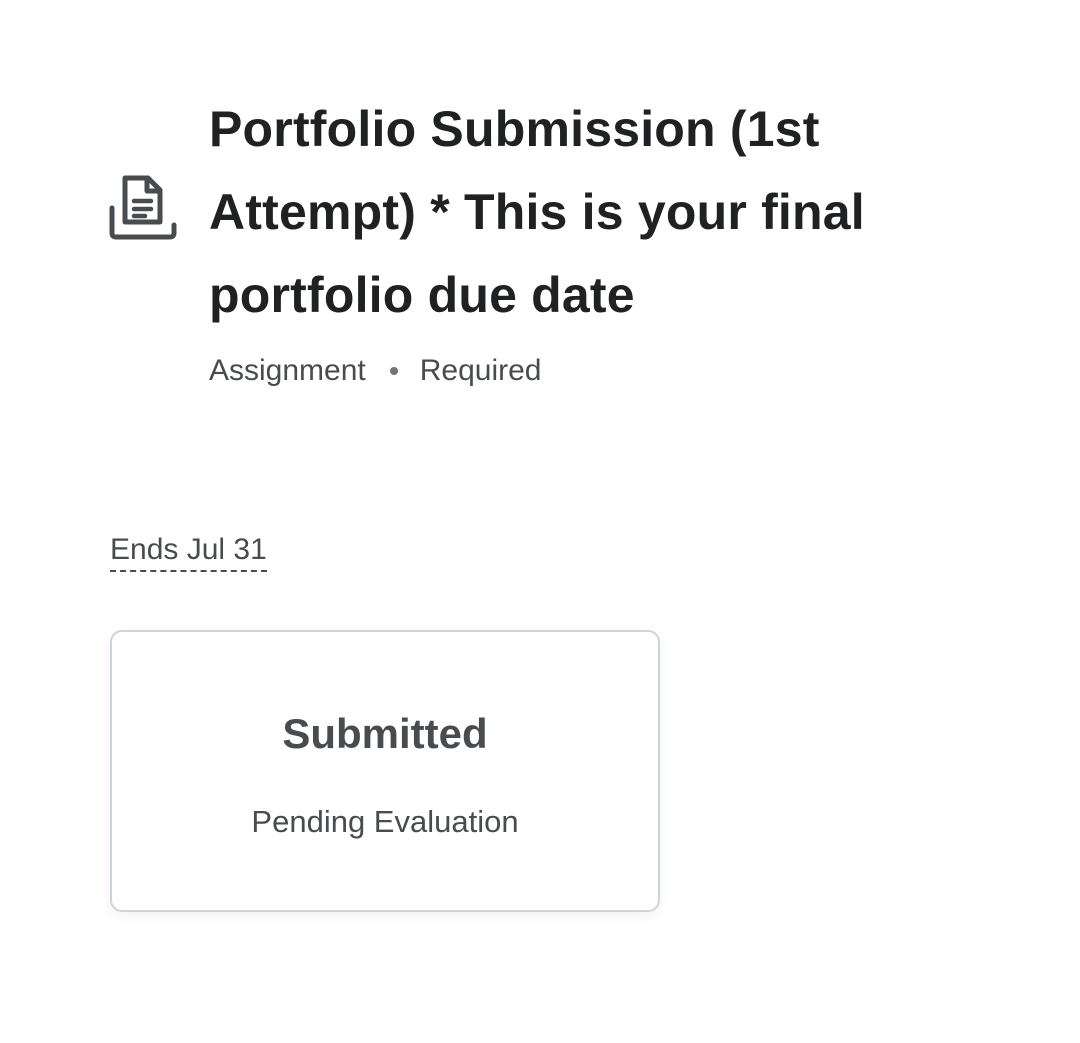 This screenshot has width=1080, height=1043. Describe the element at coordinates (588, 371) in the screenshot. I see `activity-meta: Assignment Required` at that location.